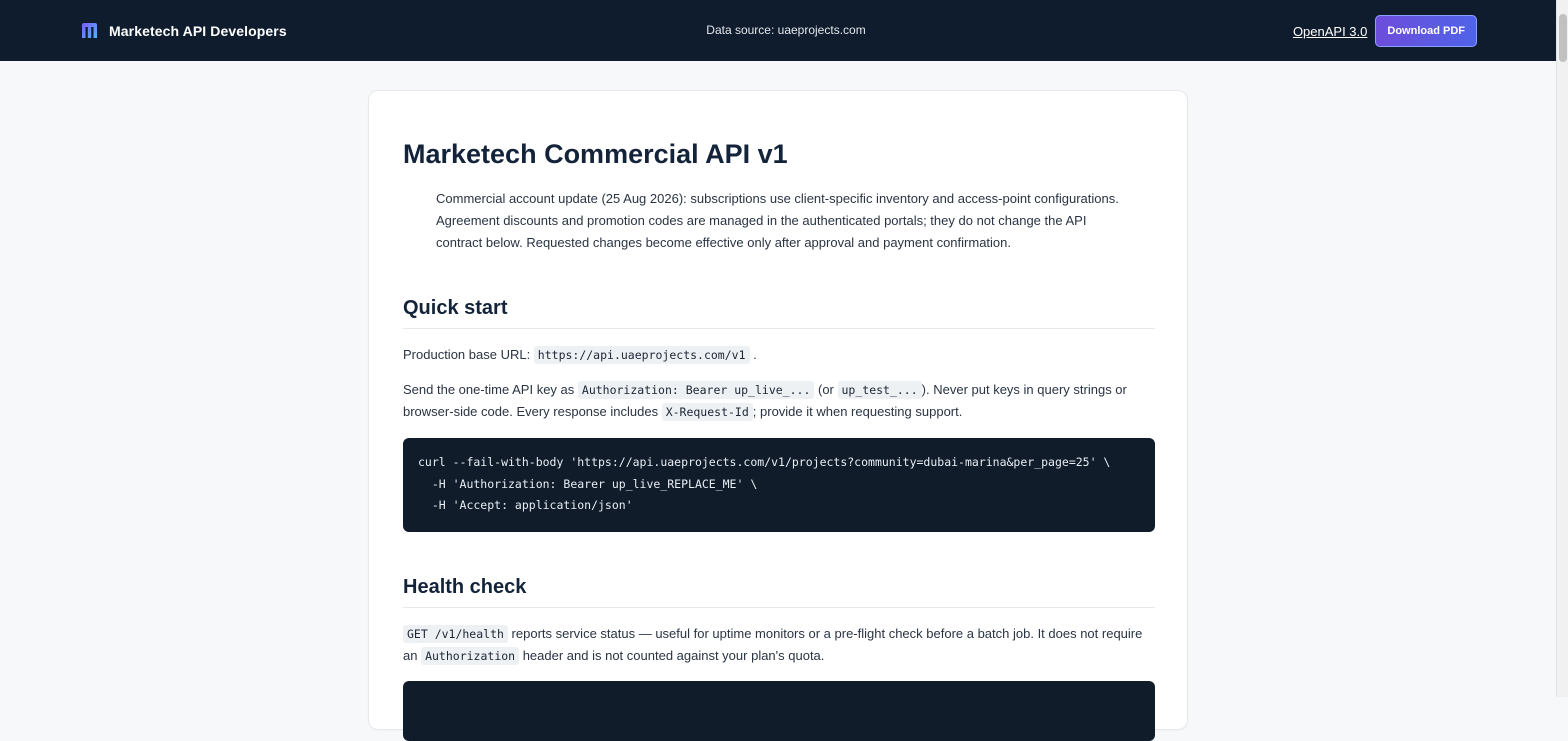 The width and height of the screenshot is (1568, 741). Describe the element at coordinates (490, 389) in the screenshot. I see `auth-text-1: Send the one-time API key as` at that location.